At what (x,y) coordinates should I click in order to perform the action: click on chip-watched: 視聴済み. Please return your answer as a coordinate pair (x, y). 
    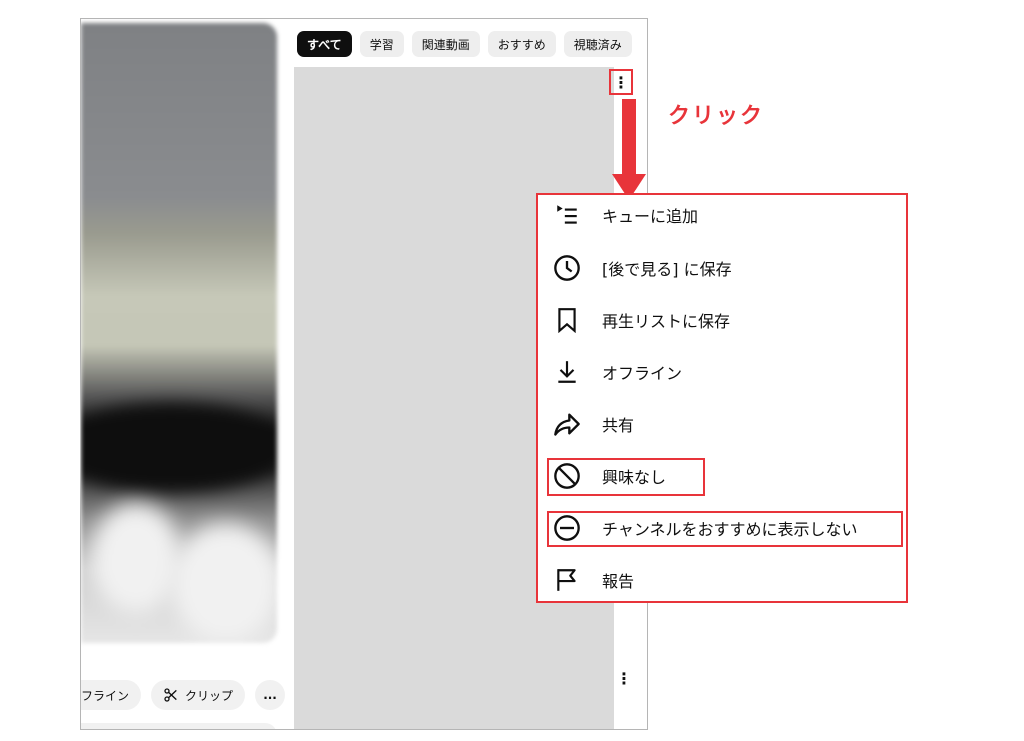
    Looking at the image, I should click on (597, 44).